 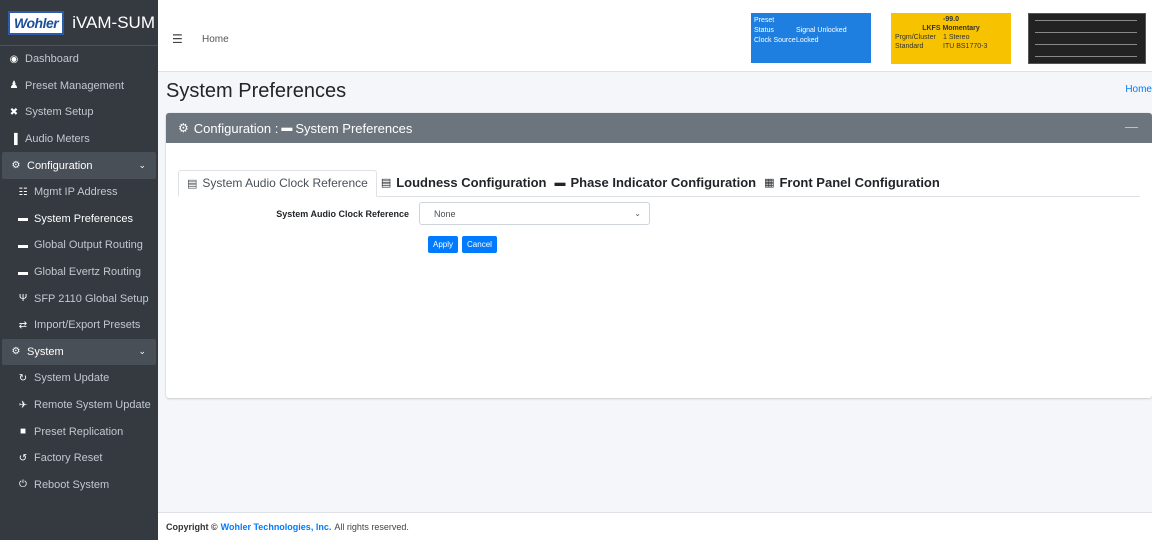 What do you see at coordinates (215, 39) in the screenshot?
I see `nav-home-link: Home` at bounding box center [215, 39].